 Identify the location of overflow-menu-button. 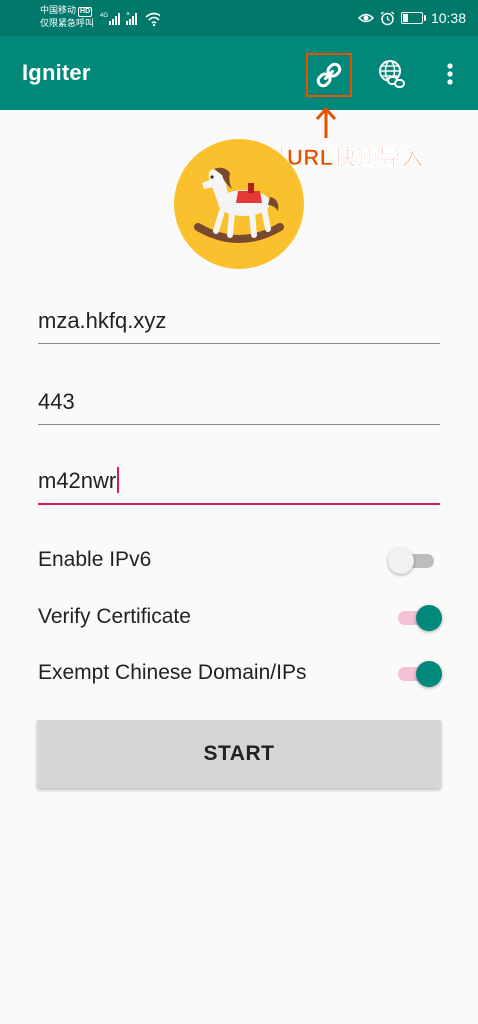
(450, 74).